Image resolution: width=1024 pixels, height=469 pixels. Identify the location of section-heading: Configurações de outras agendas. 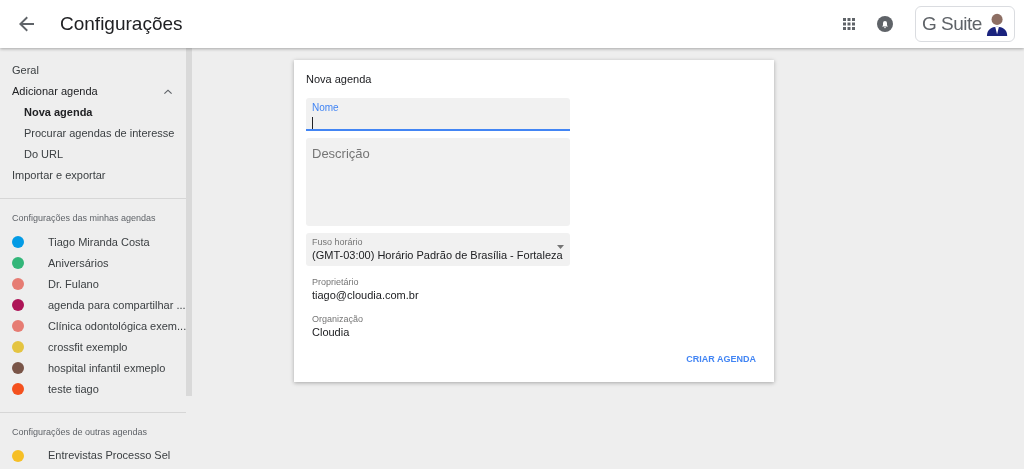
(80, 432).